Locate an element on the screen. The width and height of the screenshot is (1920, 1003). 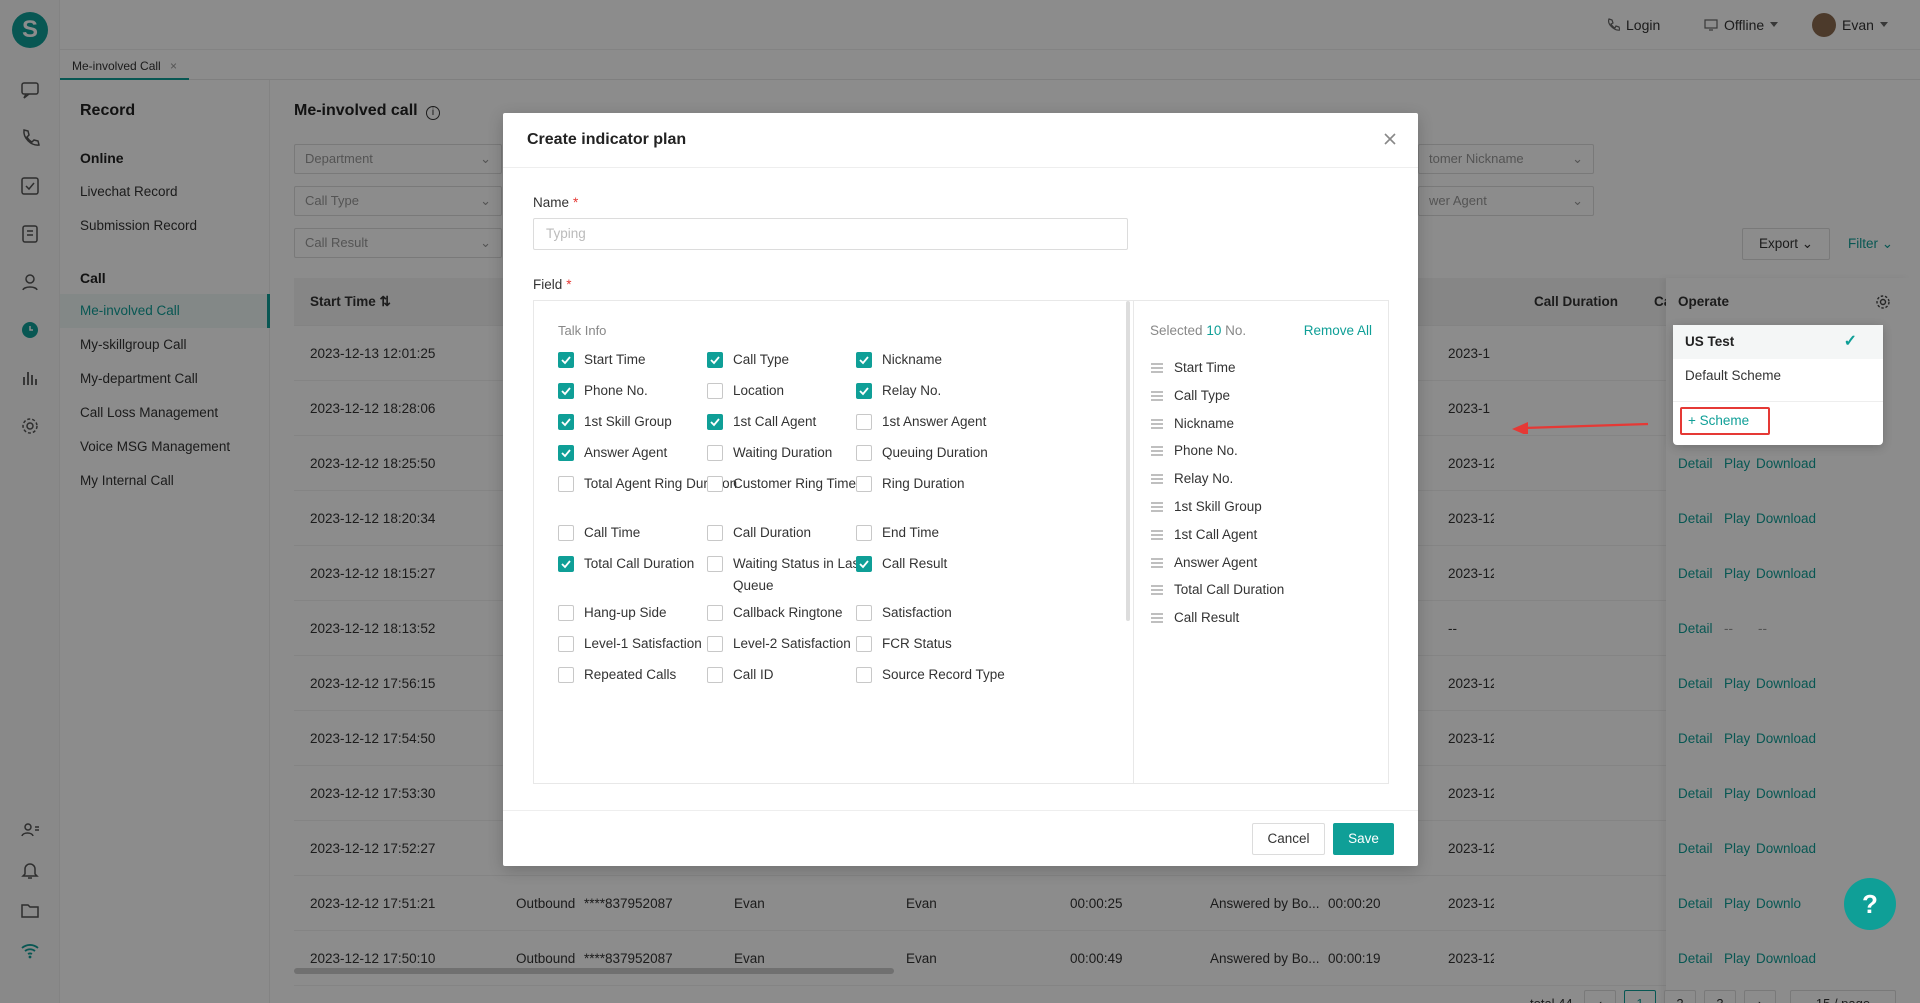
selected-field-label: Nickname is located at coordinates (1204, 423).